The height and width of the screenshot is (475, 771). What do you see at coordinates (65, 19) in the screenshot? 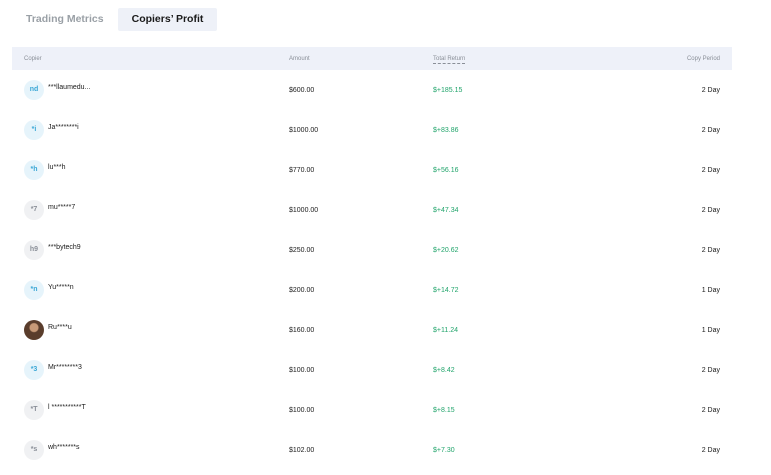
I see `tab-trading-metrics: Trading Metrics` at bounding box center [65, 19].